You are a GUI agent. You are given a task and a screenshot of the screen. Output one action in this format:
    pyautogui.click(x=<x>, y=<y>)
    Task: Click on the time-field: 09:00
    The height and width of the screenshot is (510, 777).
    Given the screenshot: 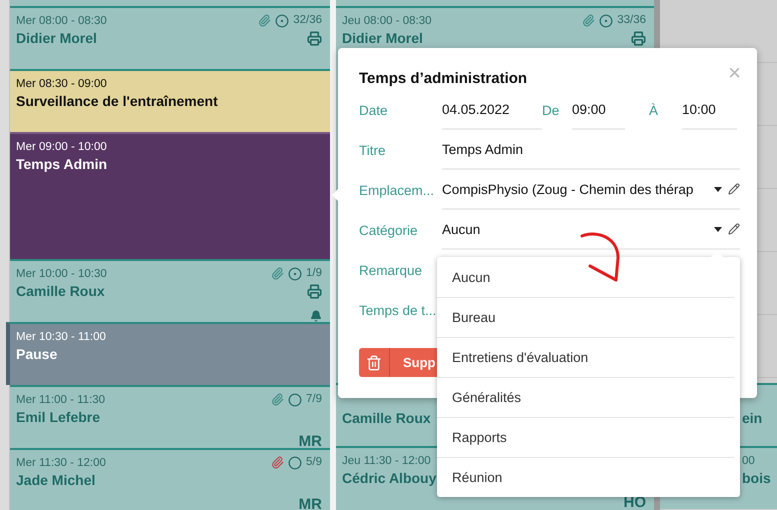 What is the action you would take?
    pyautogui.click(x=598, y=110)
    